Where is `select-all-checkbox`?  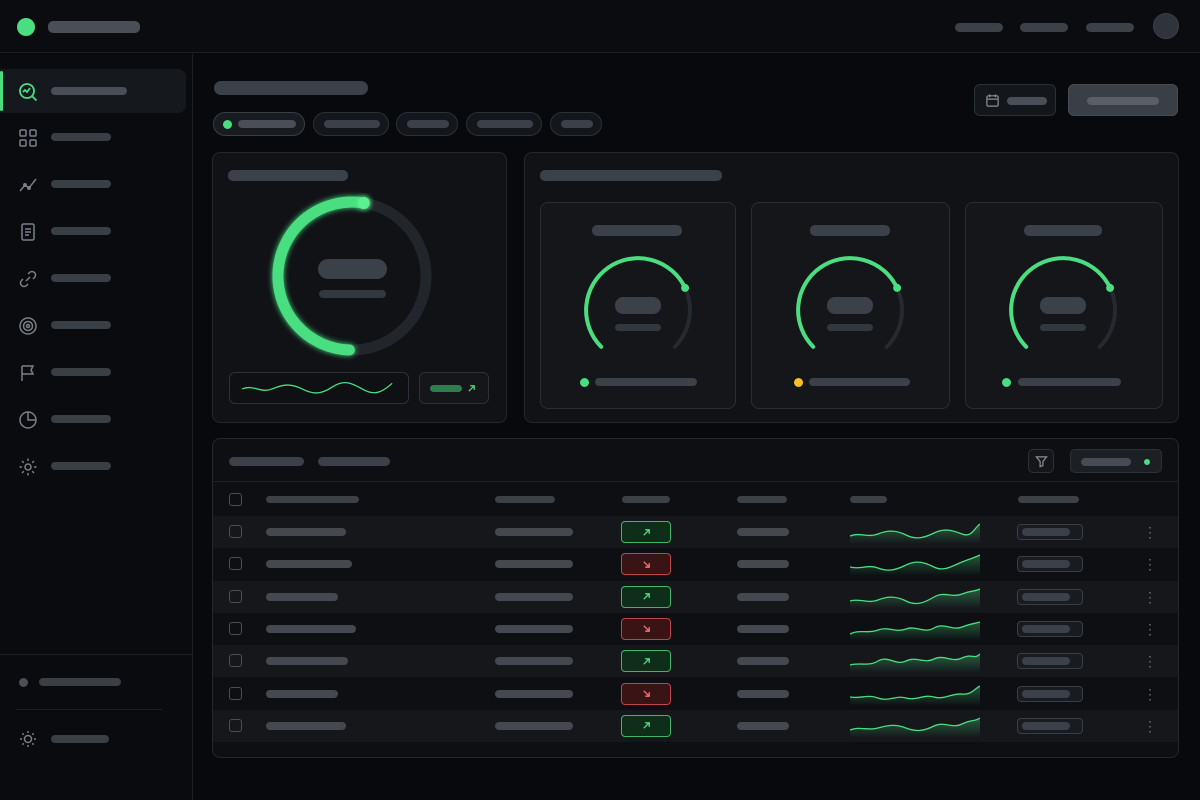 select-all-checkbox is located at coordinates (235, 499).